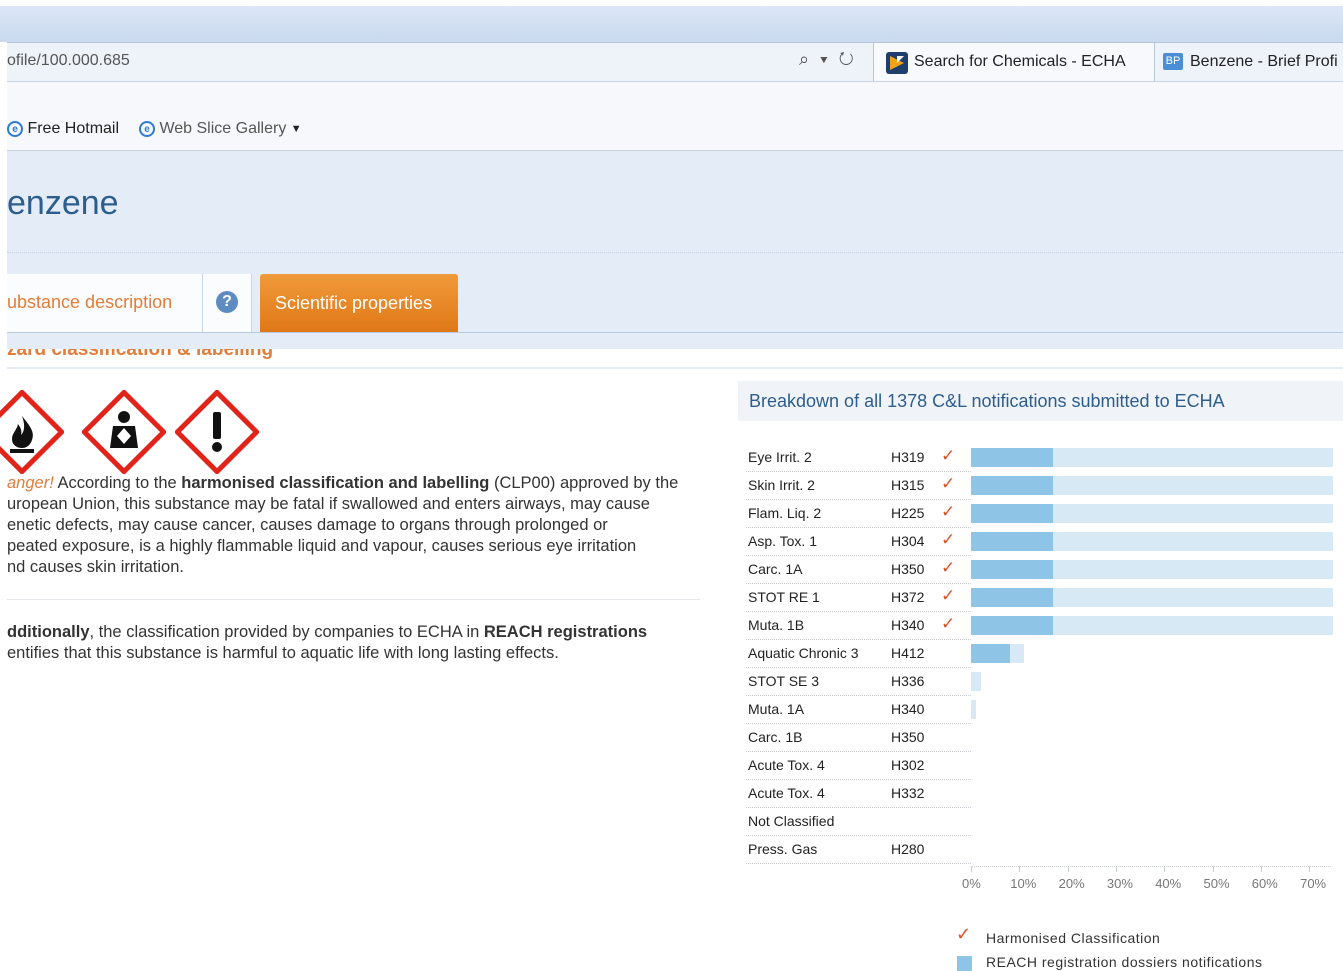 This screenshot has width=1343, height=971. Describe the element at coordinates (828, 59) in the screenshot. I see `search-refresh-icons: ⌕ ▾ ↻` at that location.